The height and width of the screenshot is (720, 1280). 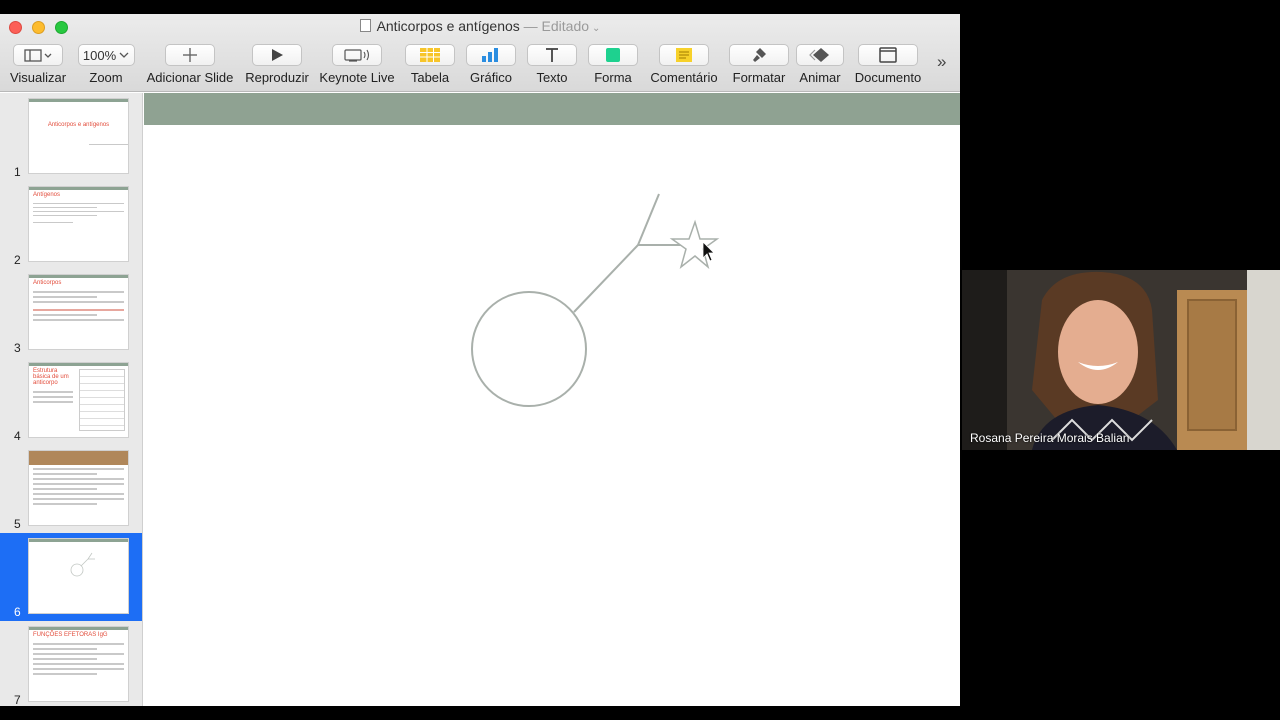 I want to click on comment-label: Comentário, so click(x=684, y=77).